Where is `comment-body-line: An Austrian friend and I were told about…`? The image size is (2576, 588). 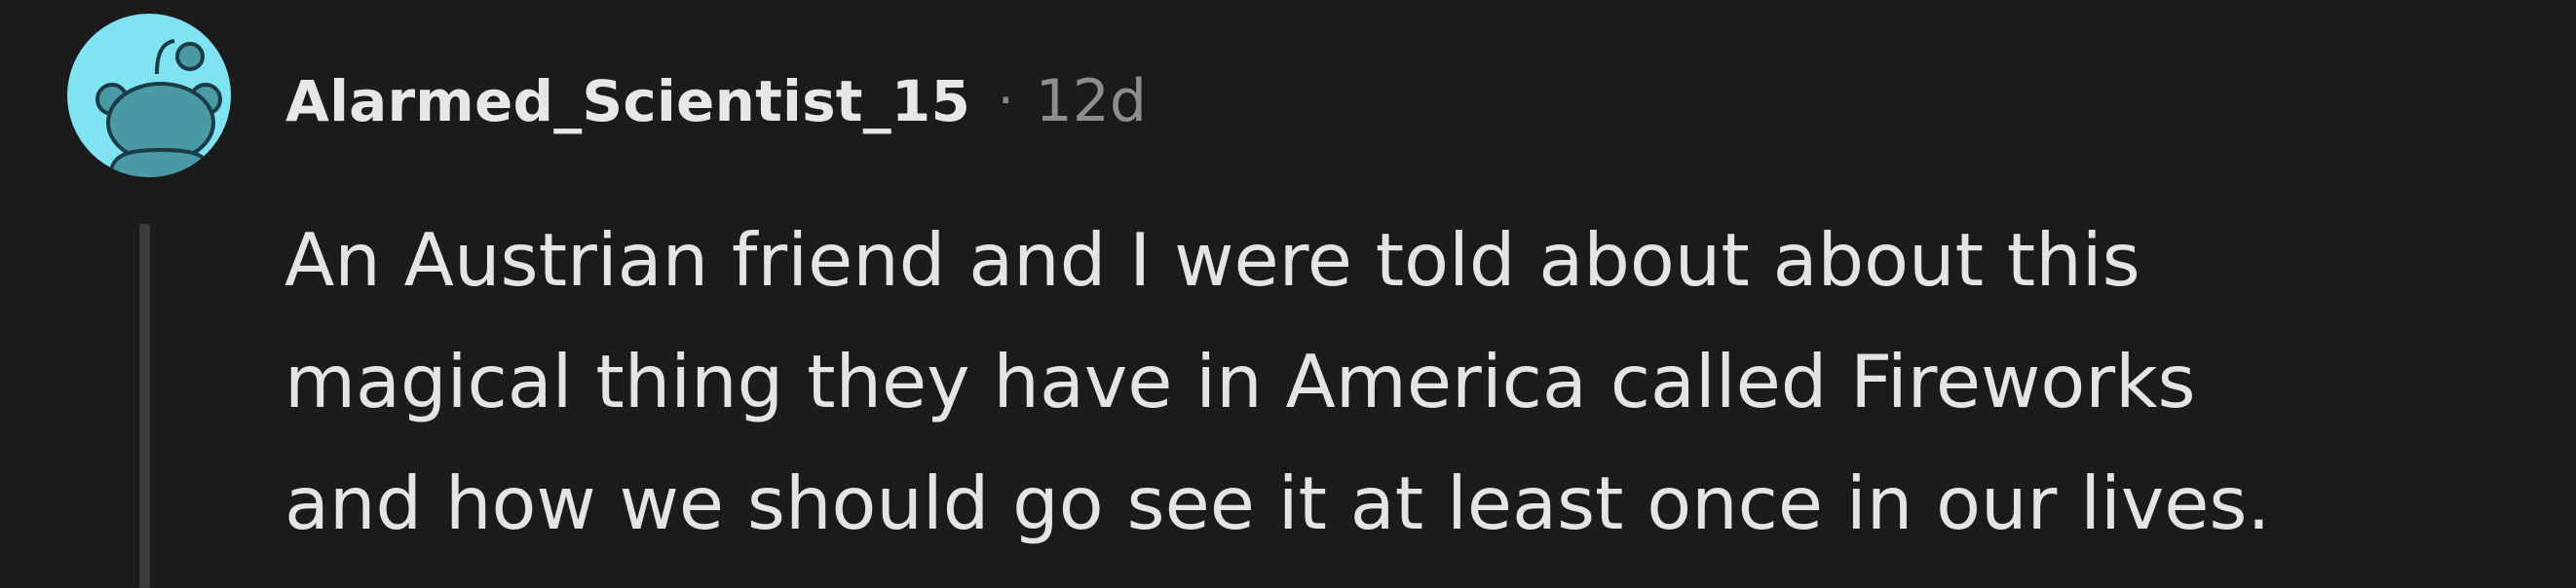 comment-body-line: An Austrian friend and I were told about… is located at coordinates (1212, 260).